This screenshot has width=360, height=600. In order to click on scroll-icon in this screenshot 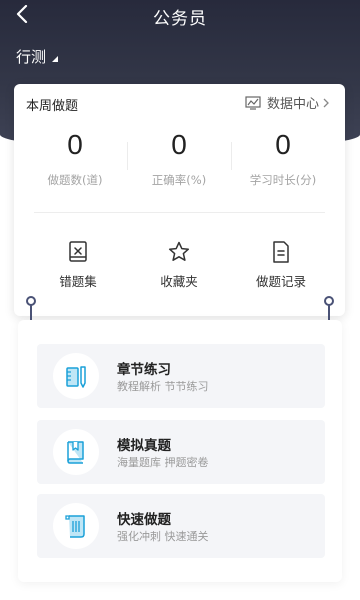, I will do `click(75, 526)`.